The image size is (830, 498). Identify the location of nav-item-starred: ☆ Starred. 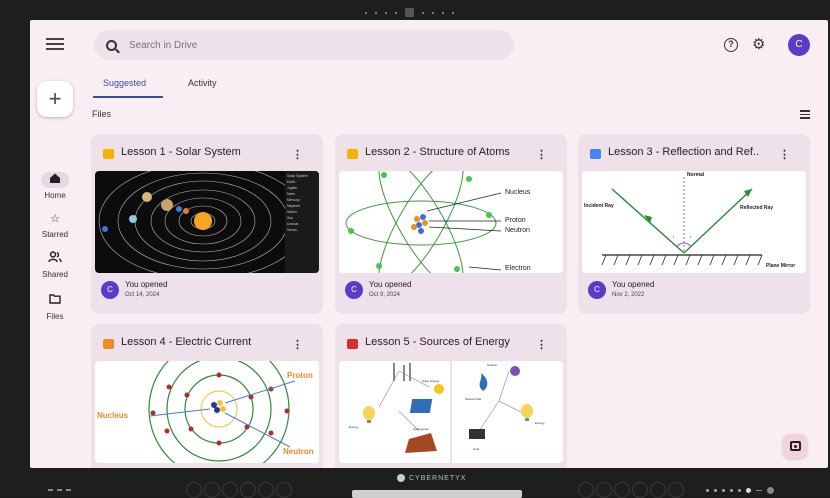
(55, 225).